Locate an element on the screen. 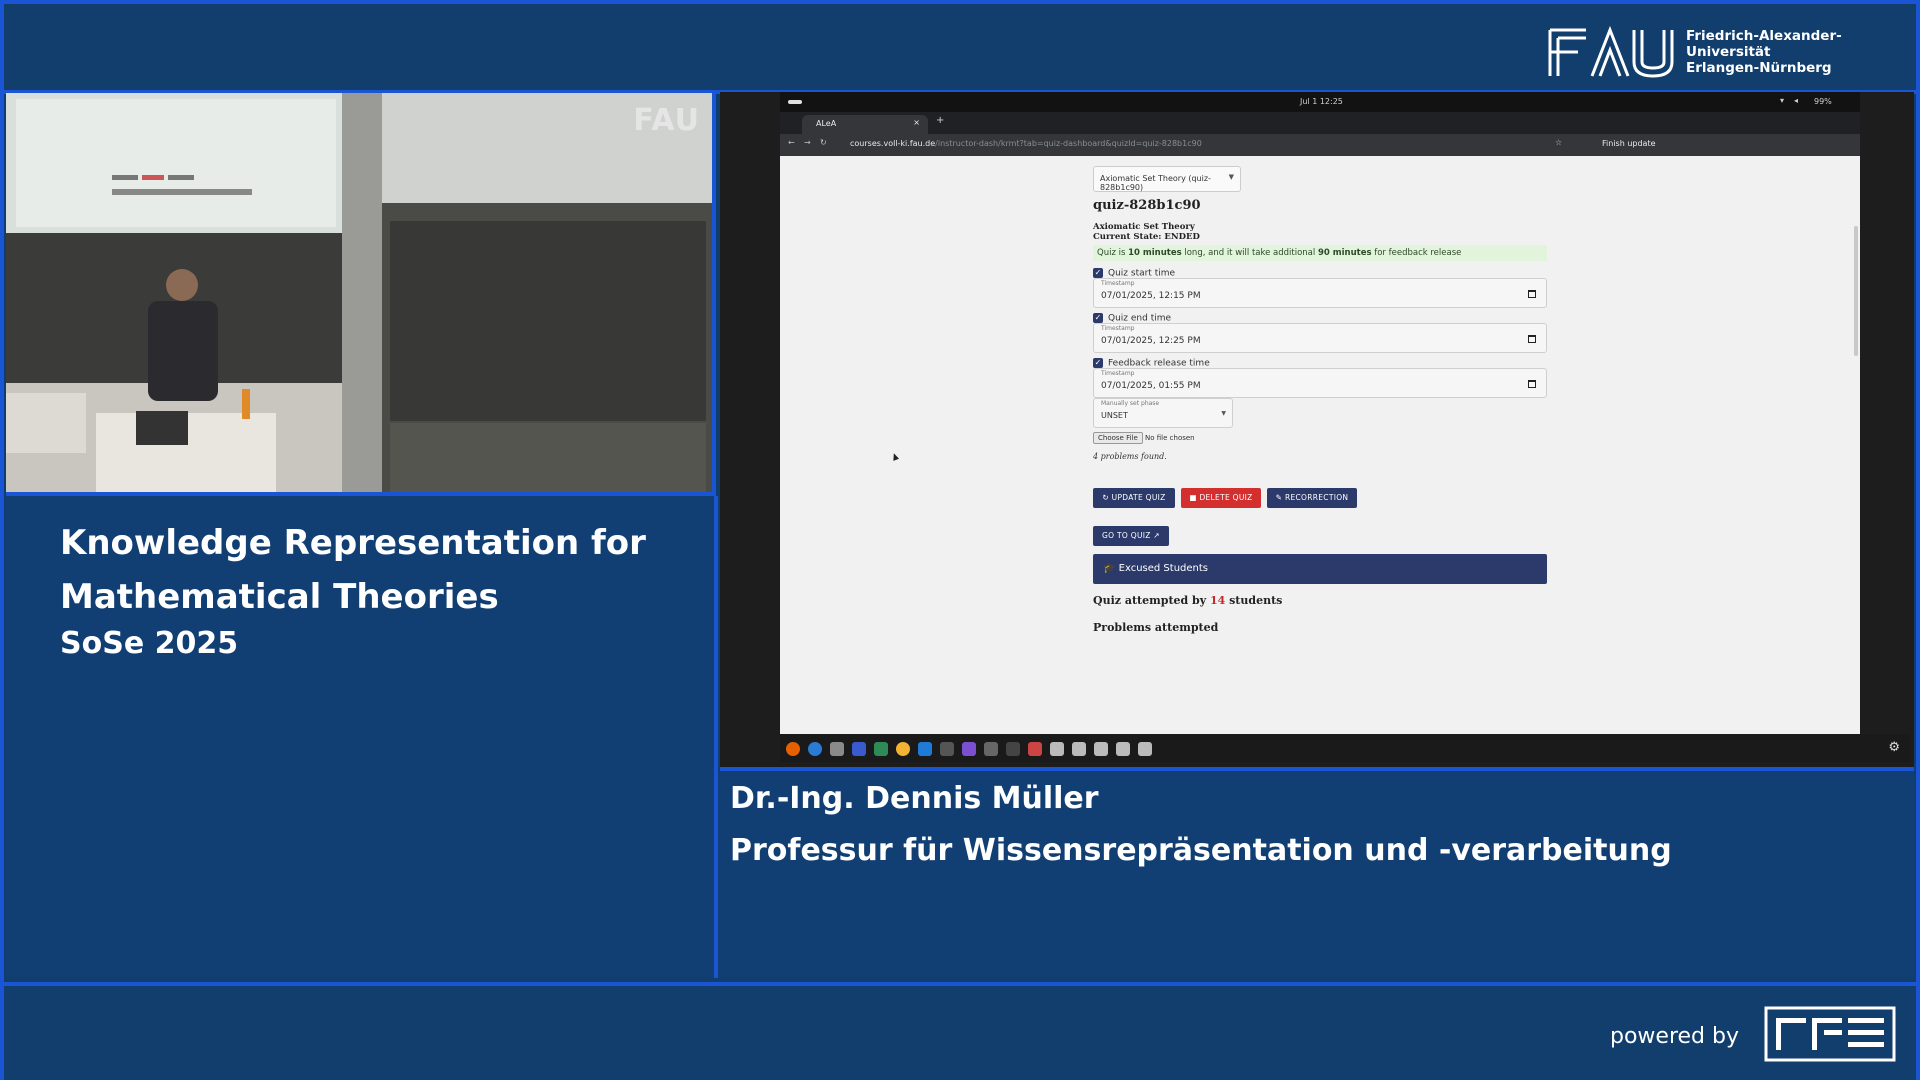  recorrection-button: ✎ RECORRECTION is located at coordinates (1312, 498).